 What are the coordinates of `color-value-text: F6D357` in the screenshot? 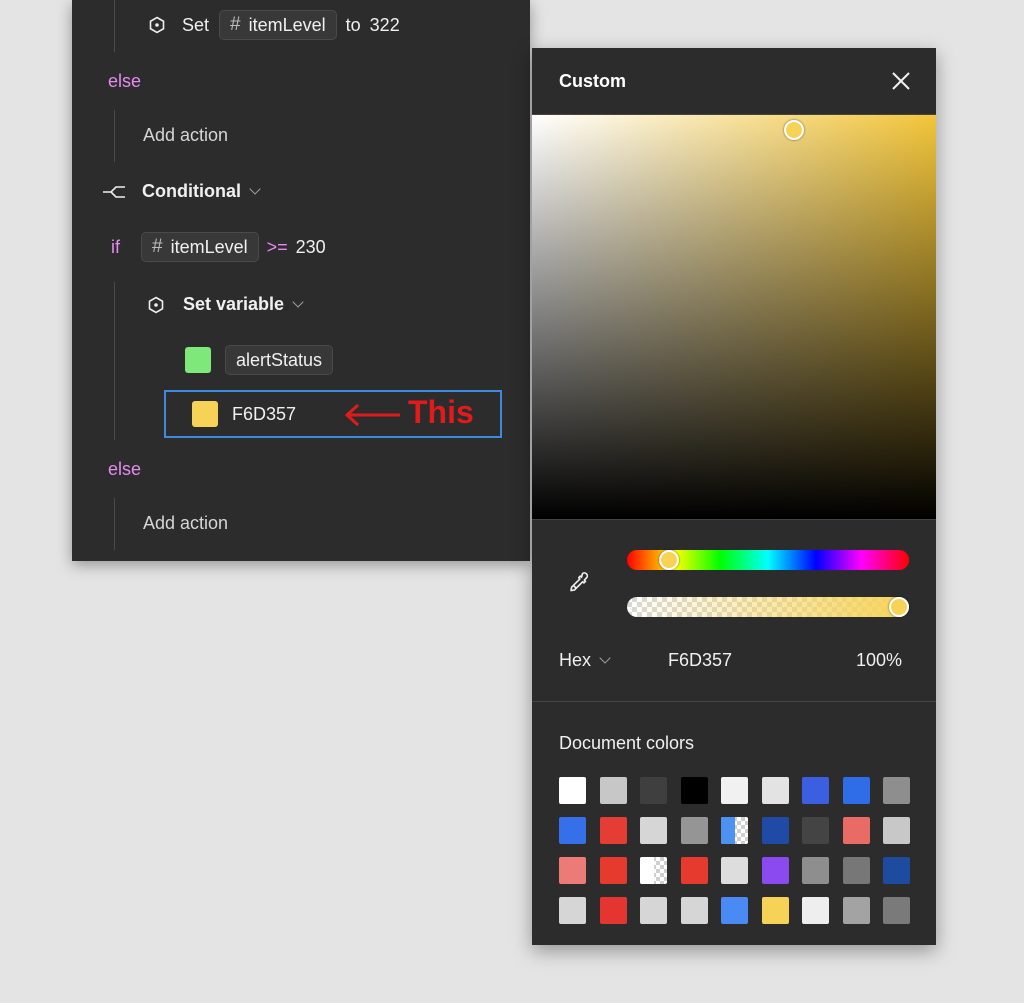 It's located at (264, 413).